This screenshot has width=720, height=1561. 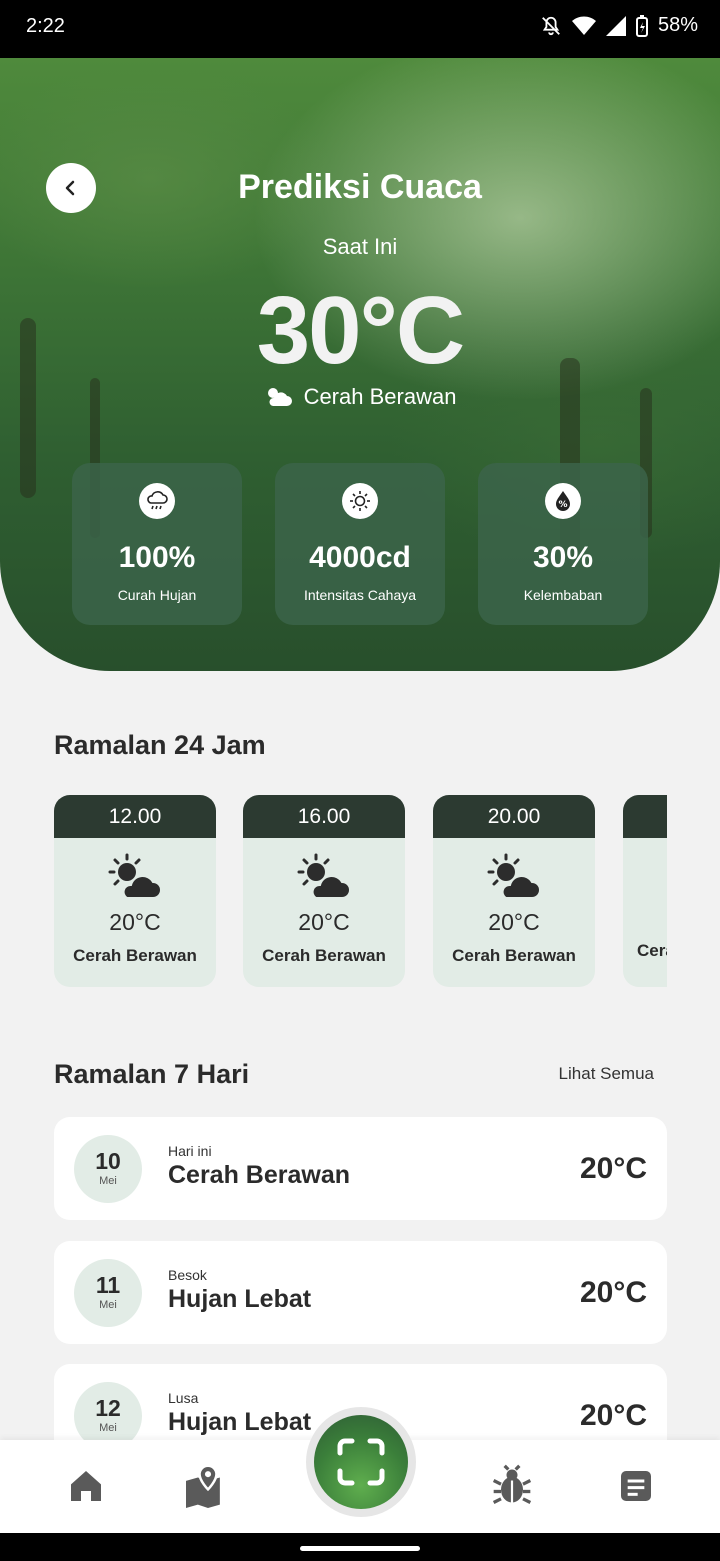 What do you see at coordinates (108, 1161) in the screenshot?
I see `date-day: 10` at bounding box center [108, 1161].